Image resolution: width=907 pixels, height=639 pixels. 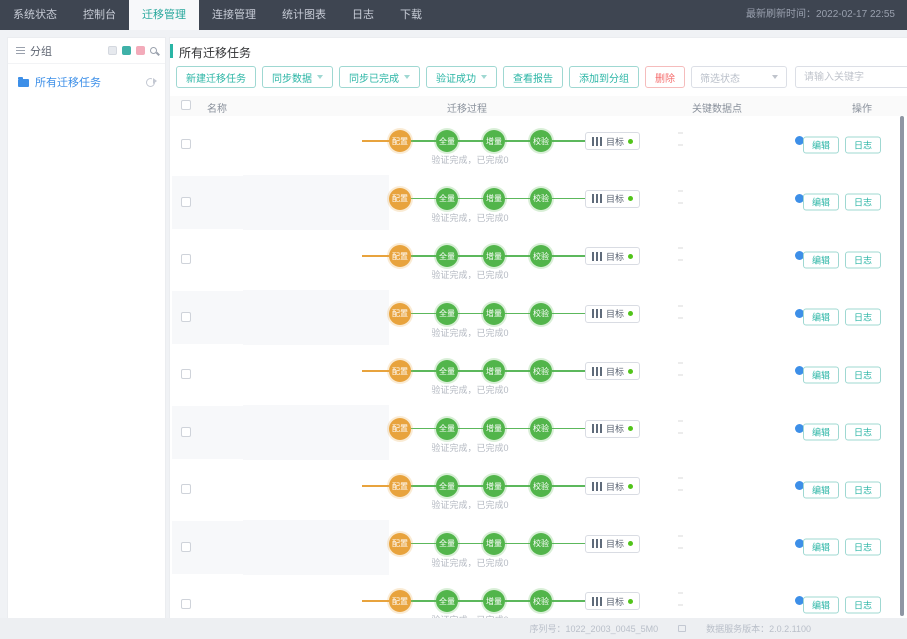 I want to click on scrollbar-thumb, so click(x=902, y=366).